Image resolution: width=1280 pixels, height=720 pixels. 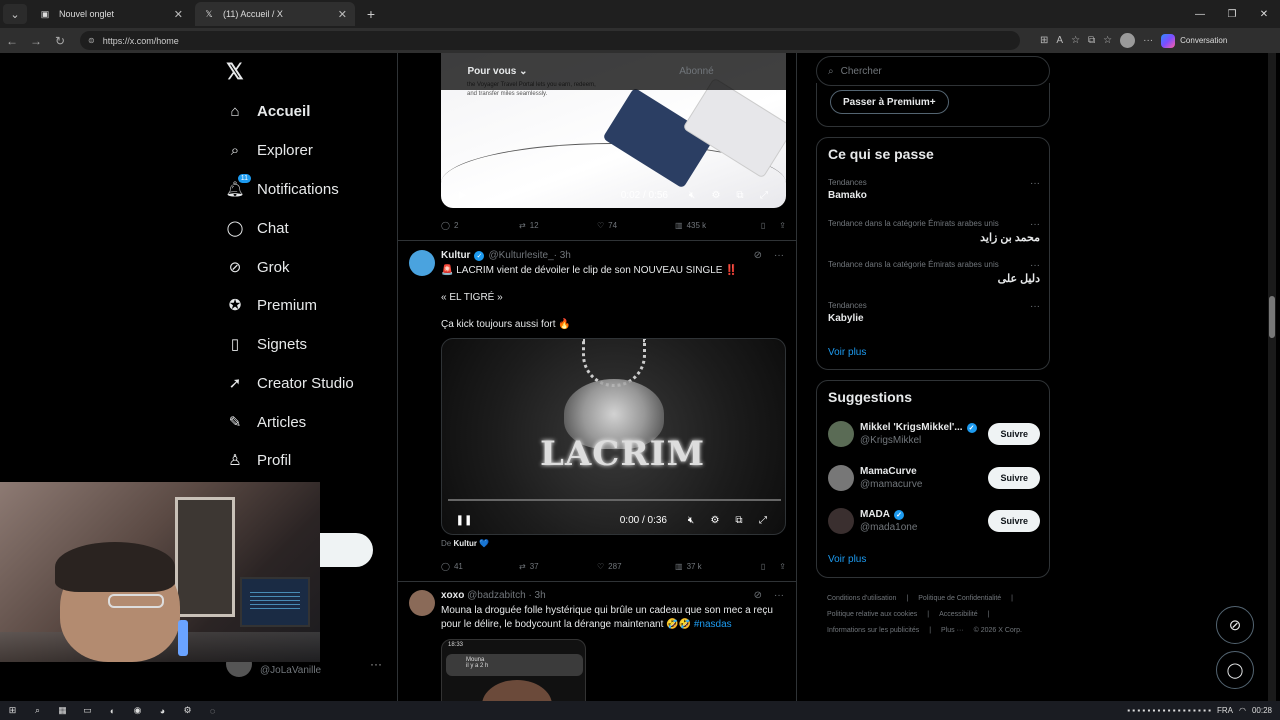 I want to click on tab-actions-menu: ⌄, so click(x=15, y=14).